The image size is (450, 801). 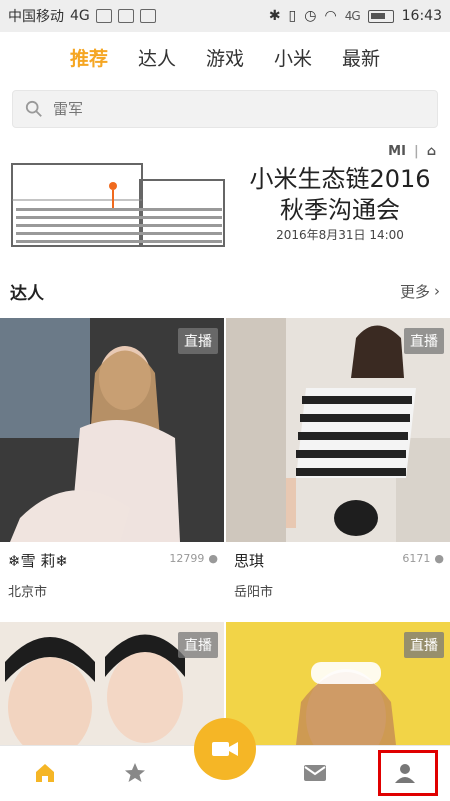 I want to click on search-bar, so click(x=225, y=109).